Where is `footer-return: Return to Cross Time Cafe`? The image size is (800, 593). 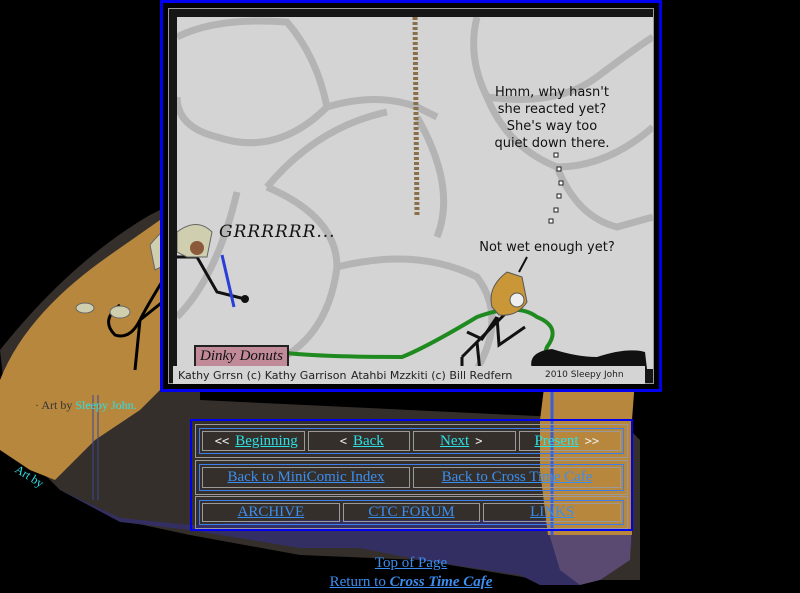 footer-return: Return to Cross Time Cafe is located at coordinates (400, 582).